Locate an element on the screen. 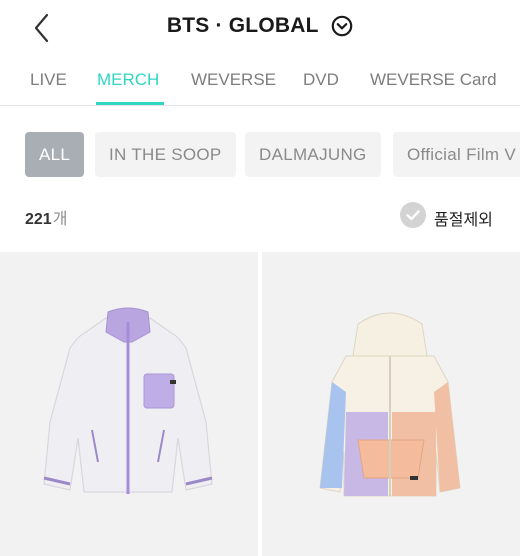  tab-merch: MERCH is located at coordinates (128, 80).